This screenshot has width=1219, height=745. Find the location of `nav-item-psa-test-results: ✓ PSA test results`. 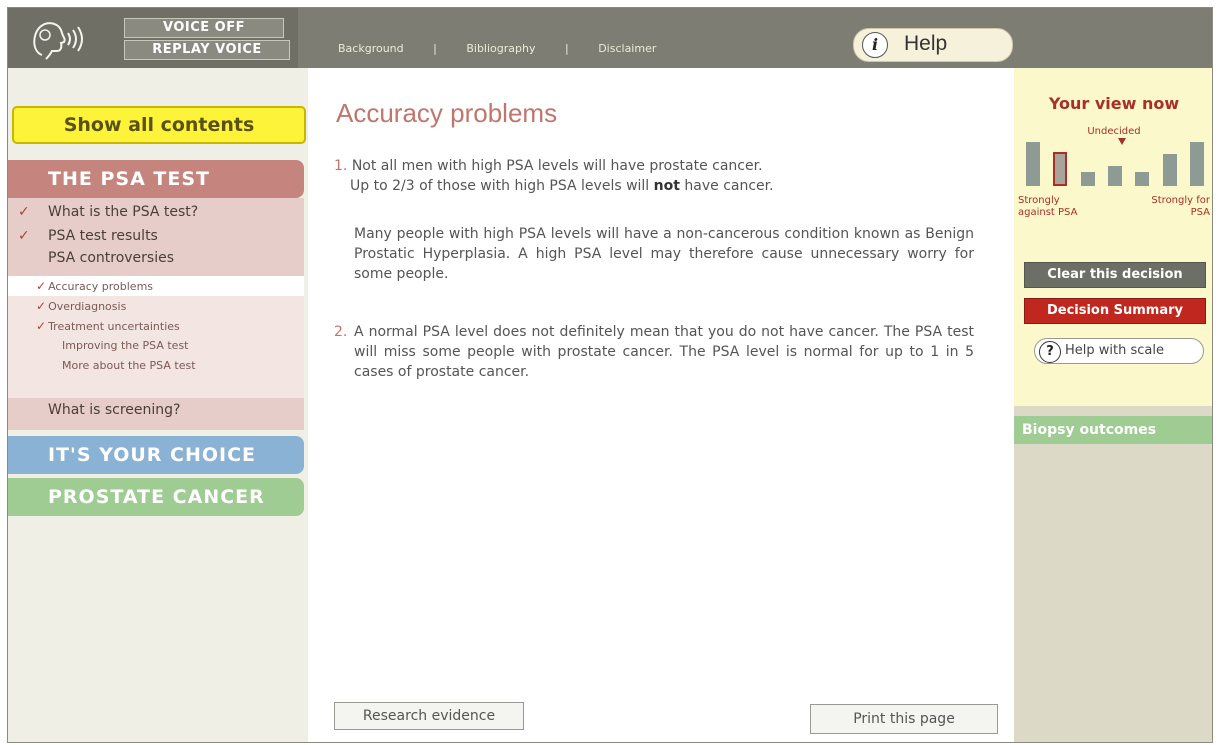

nav-item-psa-test-results: ✓ PSA test results is located at coordinates (88, 236).